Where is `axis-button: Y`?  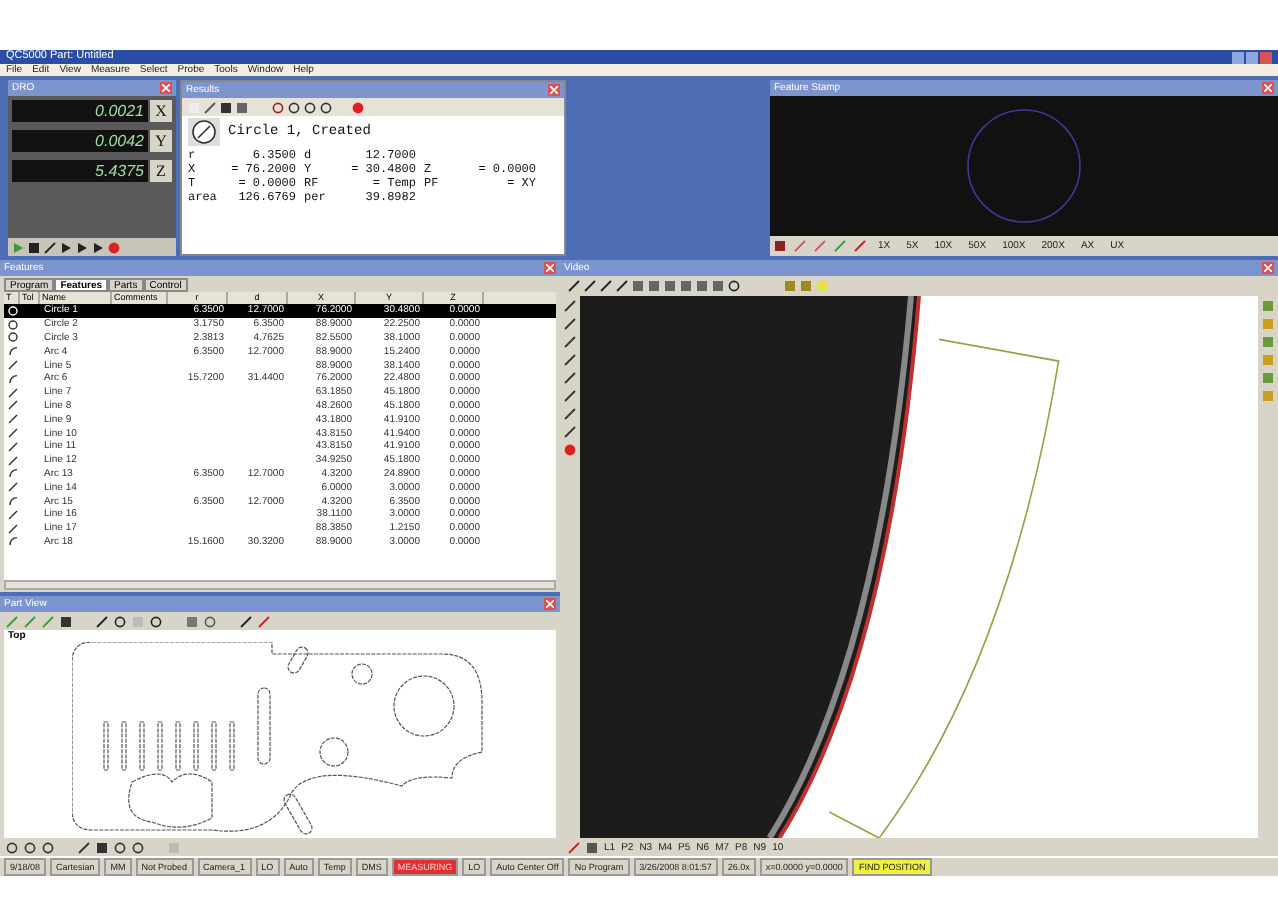 axis-button: Y is located at coordinates (161, 141).